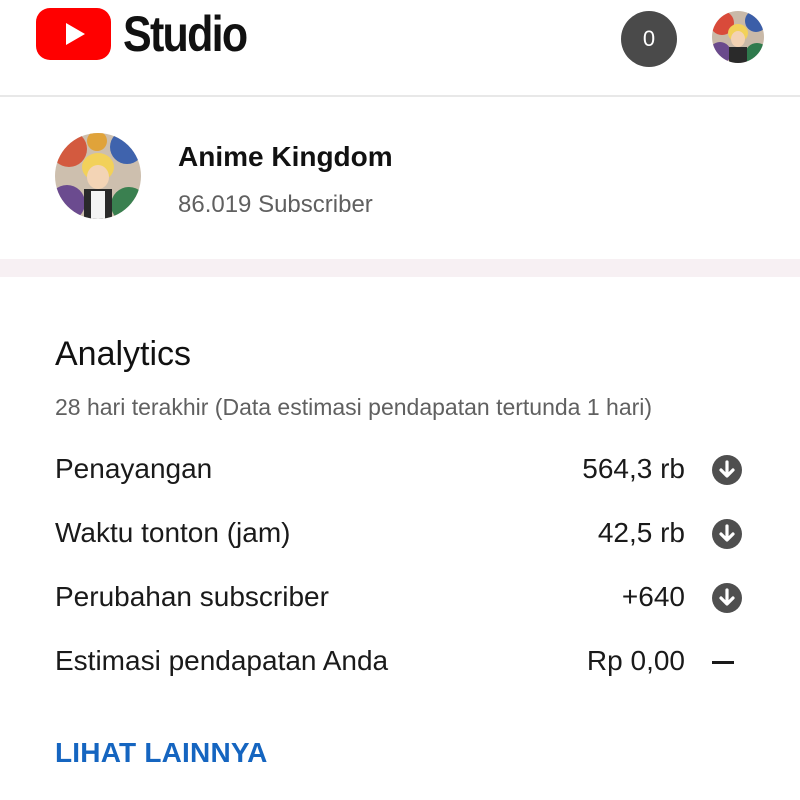 Image resolution: width=800 pixels, height=800 pixels. Describe the element at coordinates (185, 34) in the screenshot. I see `brand-label: Studio` at that location.